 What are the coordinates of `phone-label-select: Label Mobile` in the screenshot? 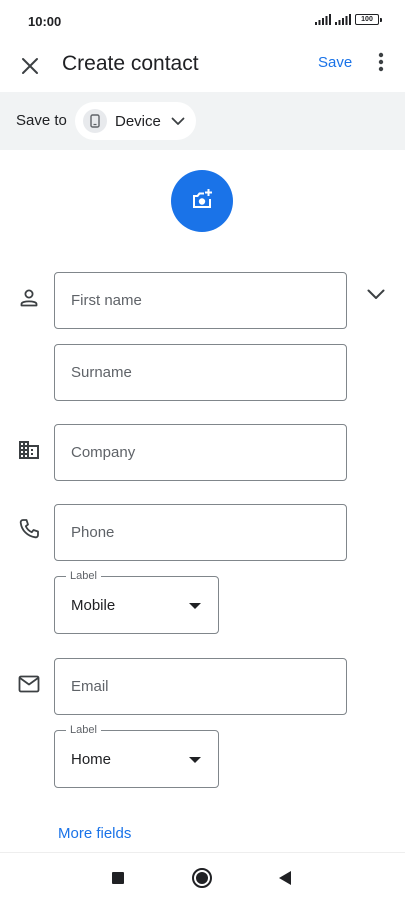 It's located at (136, 601).